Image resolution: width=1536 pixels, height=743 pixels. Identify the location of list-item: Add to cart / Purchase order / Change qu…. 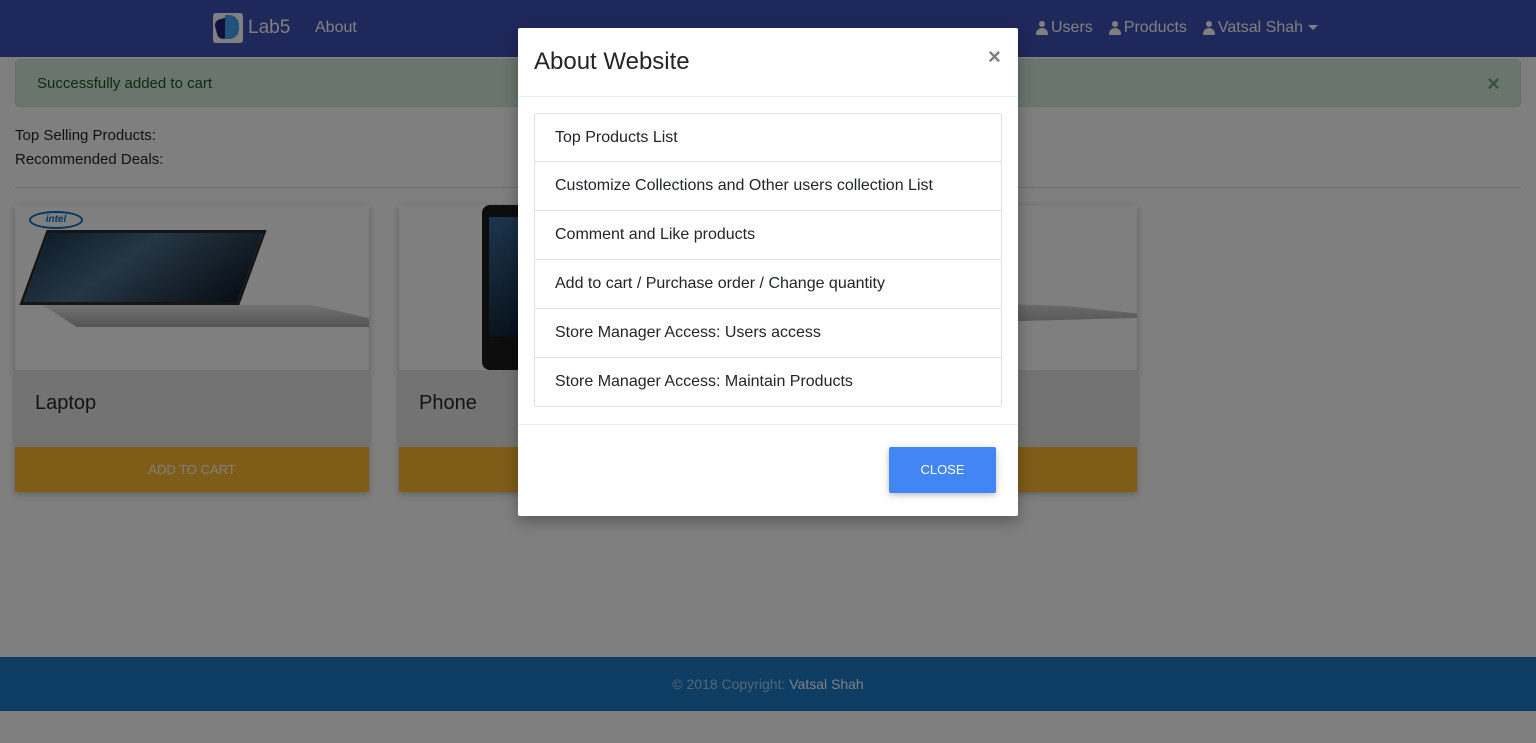
(768, 284).